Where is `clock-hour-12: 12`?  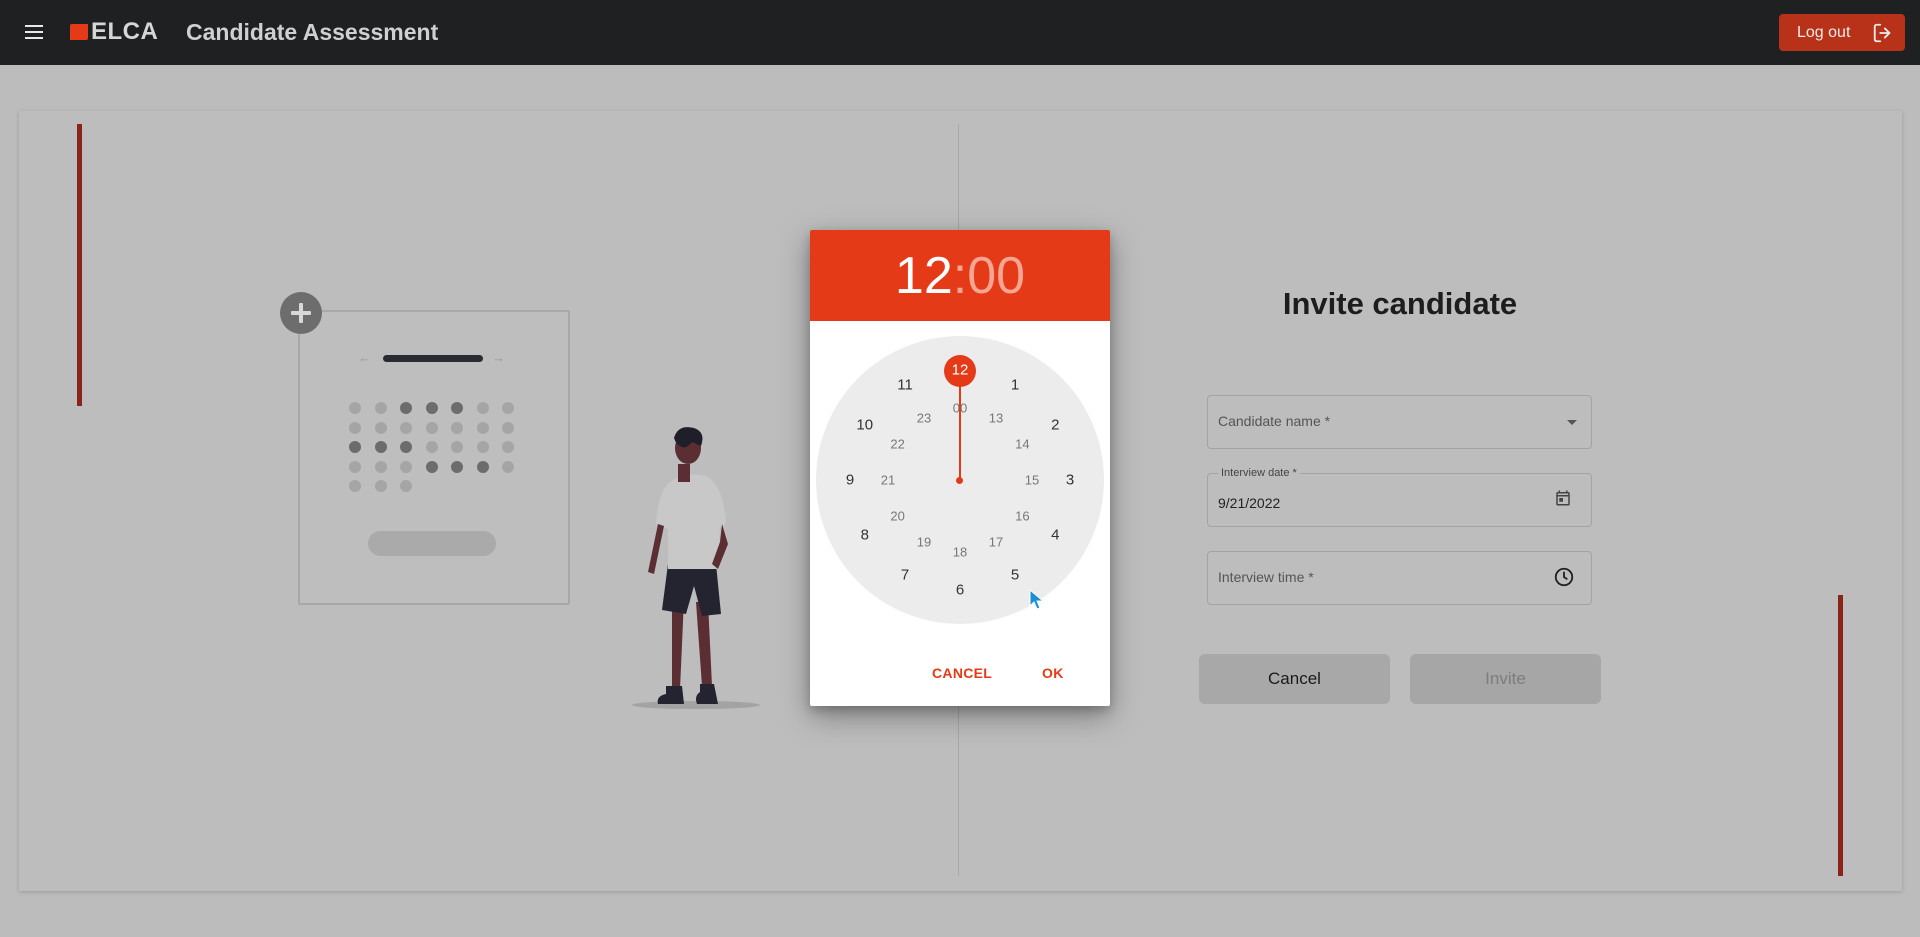 clock-hour-12: 12 is located at coordinates (960, 370).